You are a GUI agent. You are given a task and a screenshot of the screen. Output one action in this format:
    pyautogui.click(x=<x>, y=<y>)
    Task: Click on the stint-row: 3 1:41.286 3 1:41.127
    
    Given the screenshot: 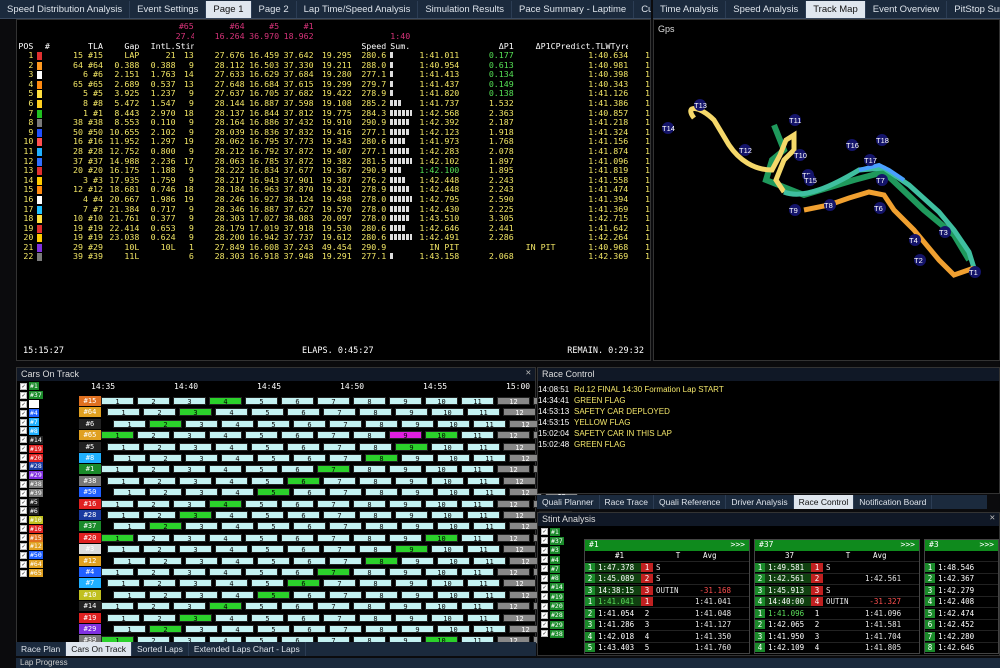 What is the action you would take?
    pyautogui.click(x=667, y=624)
    